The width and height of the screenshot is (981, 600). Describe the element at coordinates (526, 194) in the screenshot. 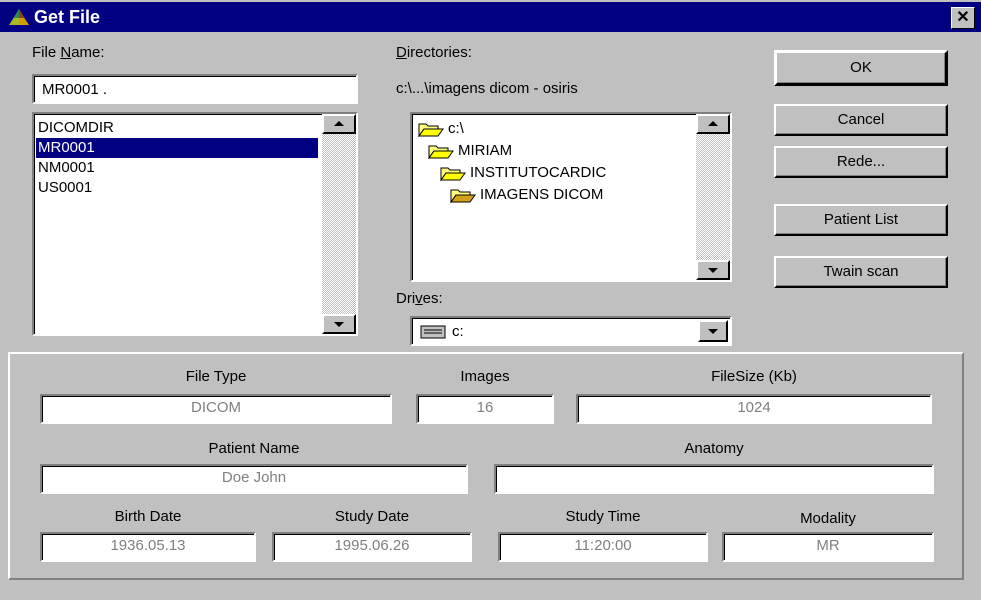

I see `tree-item-imagens-dicom: IMAGENS DICOM` at that location.